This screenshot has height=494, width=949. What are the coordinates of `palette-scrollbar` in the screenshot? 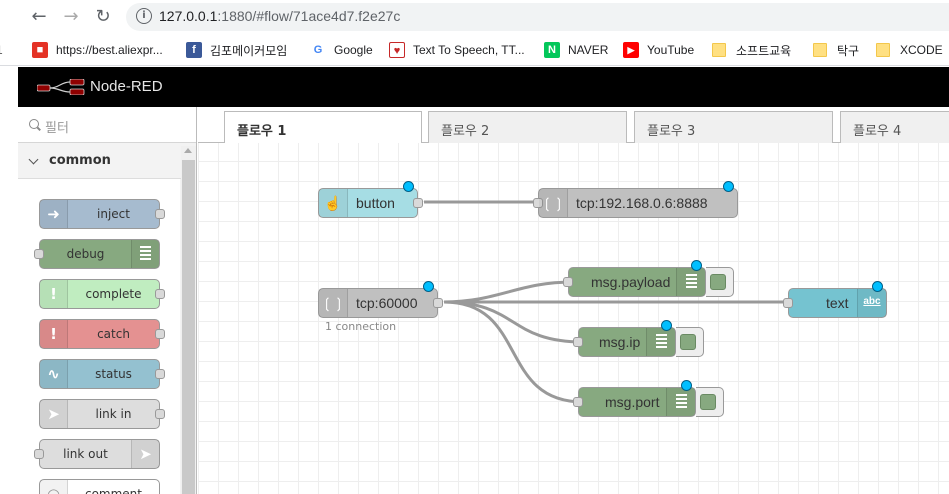 It's located at (188, 320).